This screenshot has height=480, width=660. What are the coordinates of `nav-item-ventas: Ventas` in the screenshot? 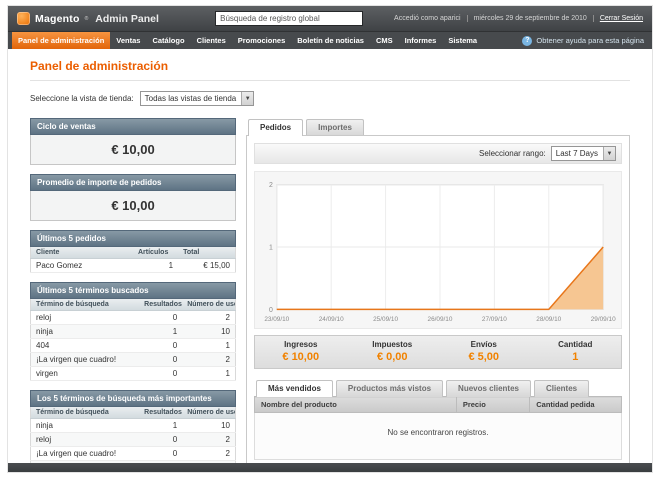 It's located at (128, 40).